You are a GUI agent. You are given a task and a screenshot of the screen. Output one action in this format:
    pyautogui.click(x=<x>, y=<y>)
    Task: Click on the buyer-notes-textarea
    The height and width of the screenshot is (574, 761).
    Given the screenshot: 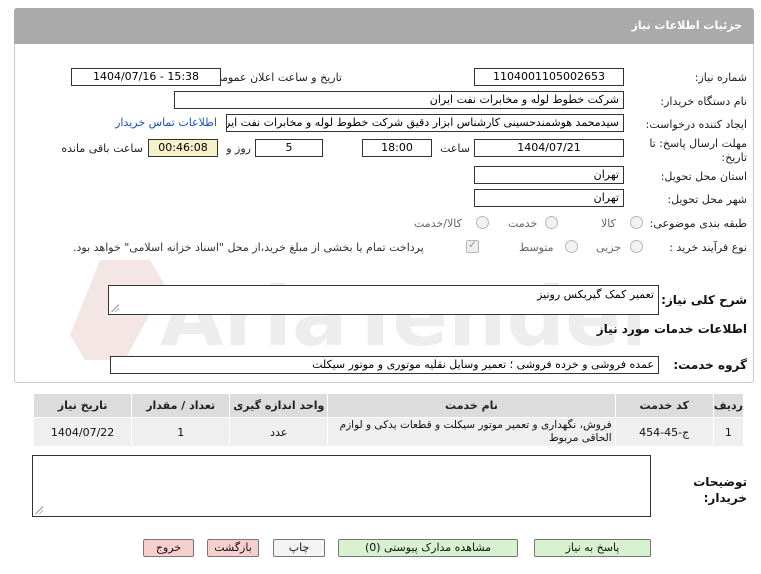 What is the action you would take?
    pyautogui.click(x=341, y=486)
    